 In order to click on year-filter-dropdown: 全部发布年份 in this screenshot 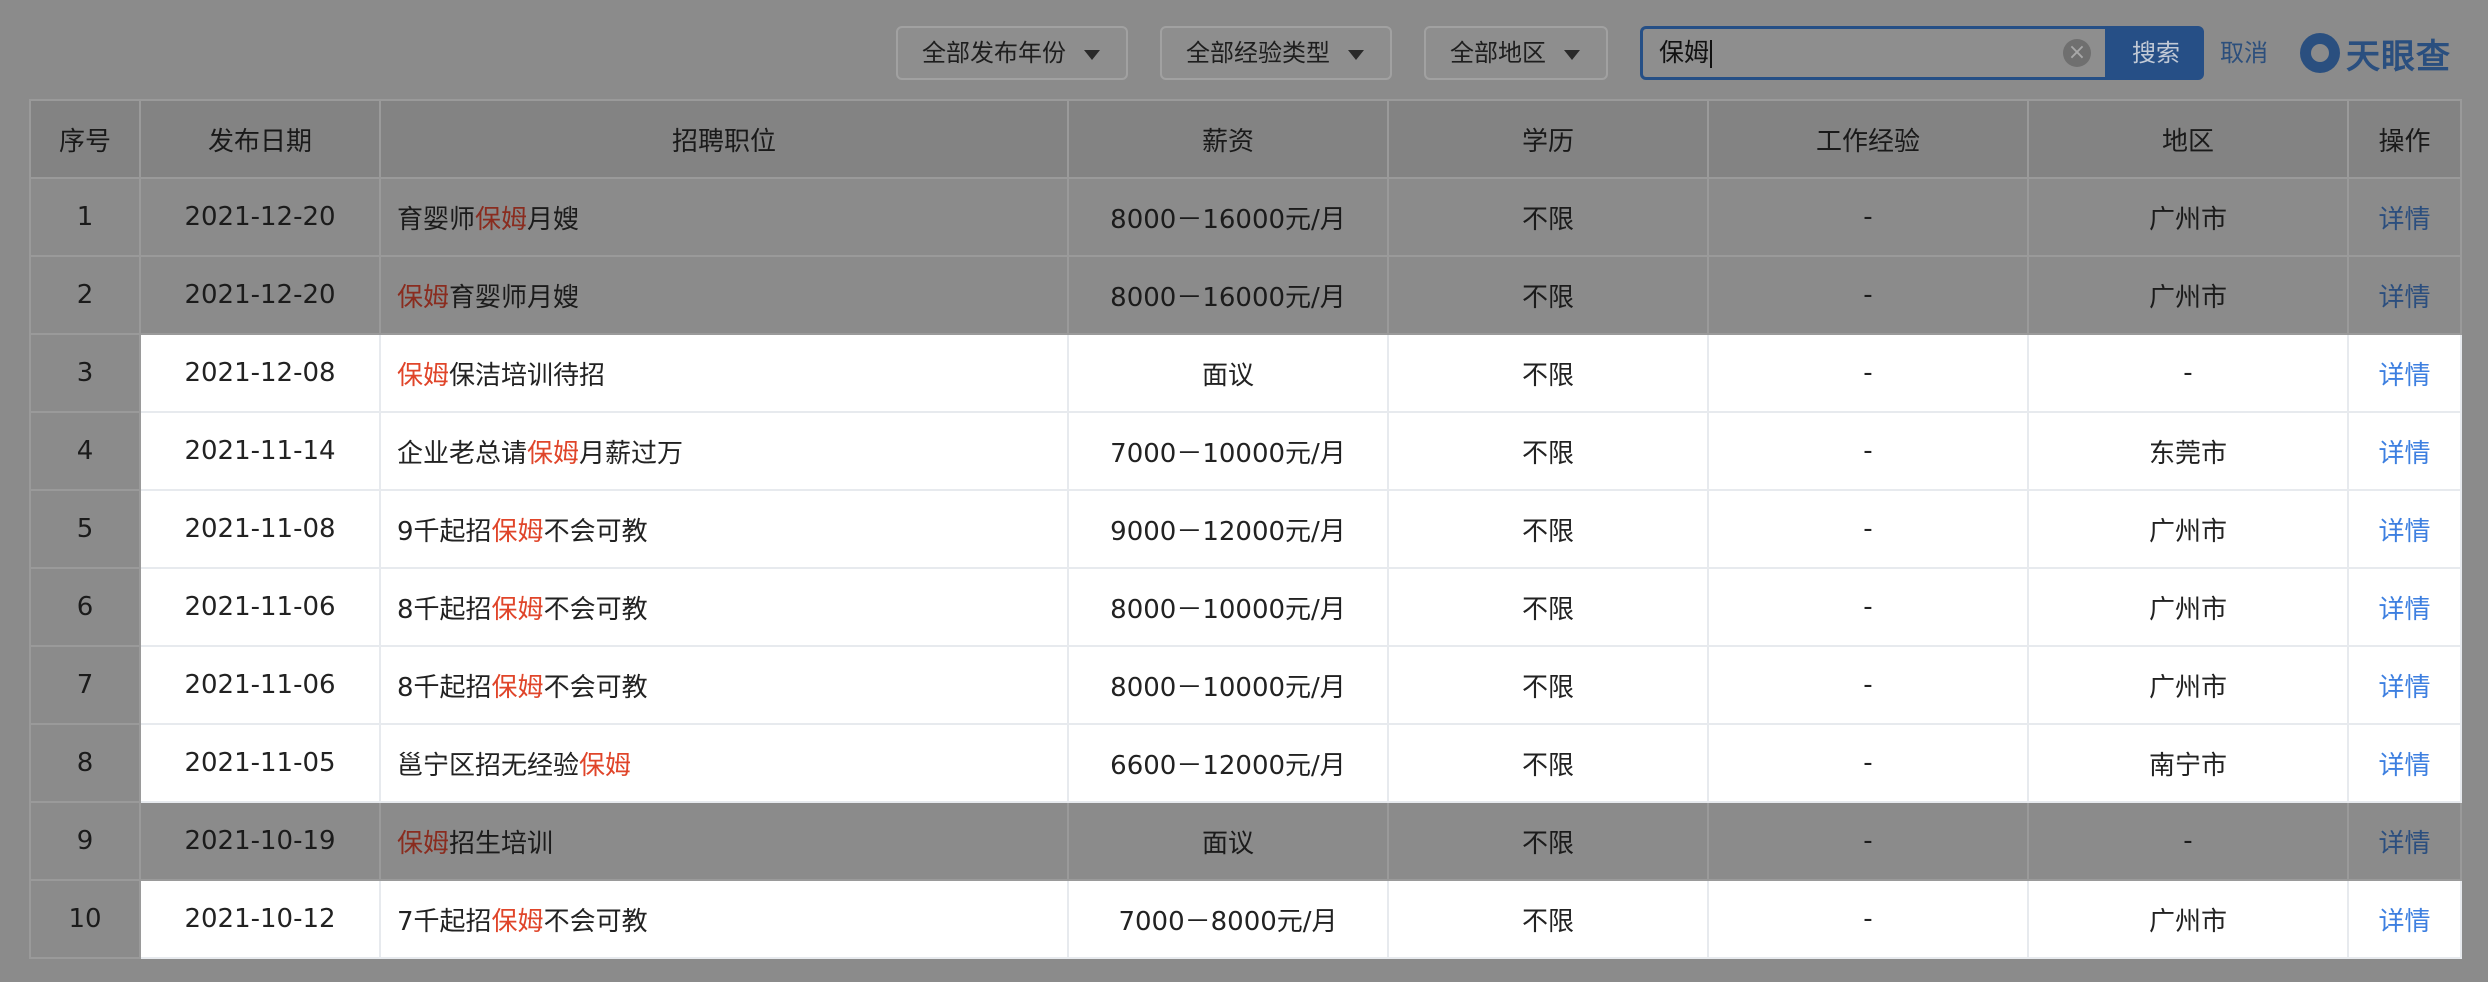, I will do `click(1012, 53)`.